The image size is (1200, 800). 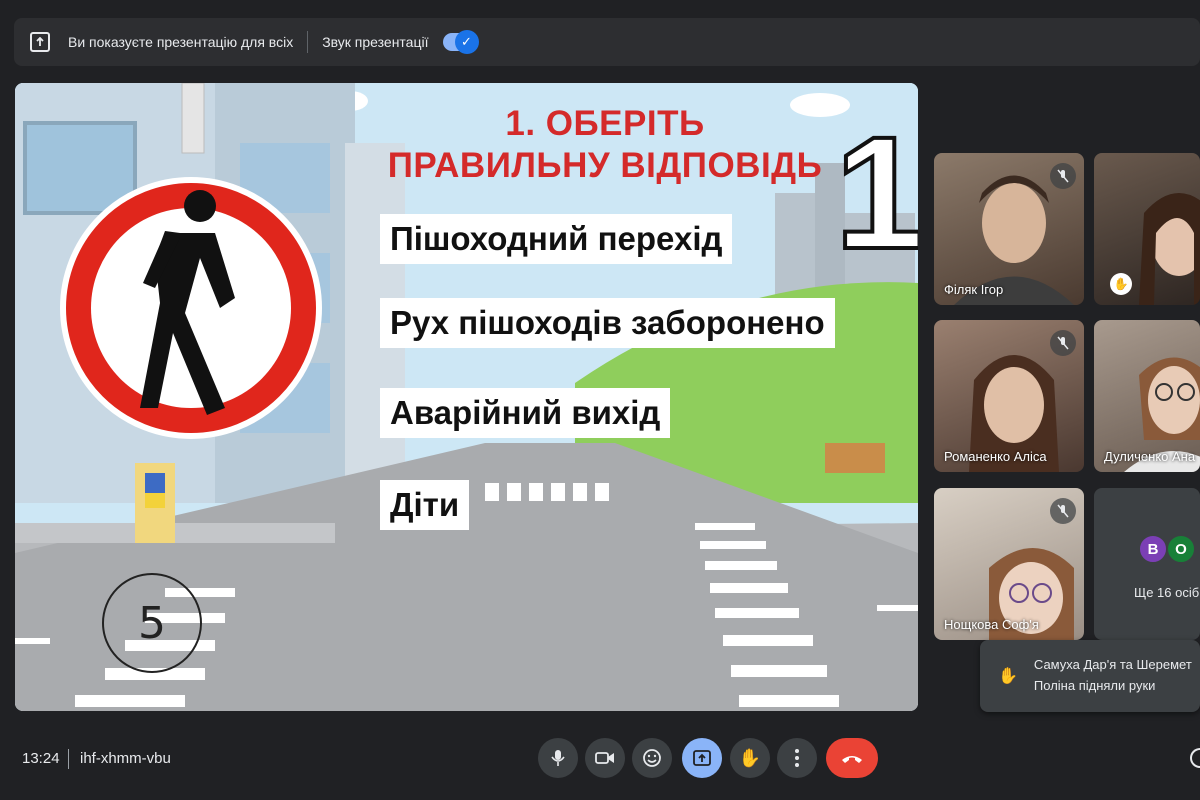 I want to click on avatar-letter: О, so click(x=1181, y=549).